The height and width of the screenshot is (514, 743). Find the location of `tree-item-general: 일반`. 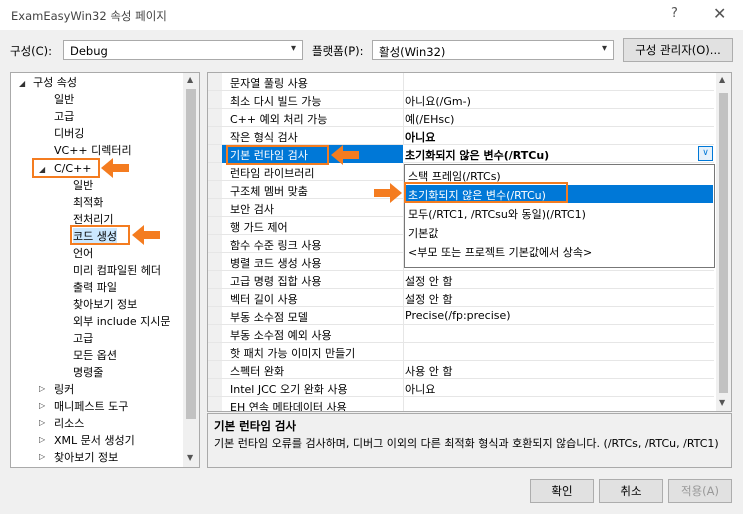

tree-item-general: 일반 is located at coordinates (64, 99).